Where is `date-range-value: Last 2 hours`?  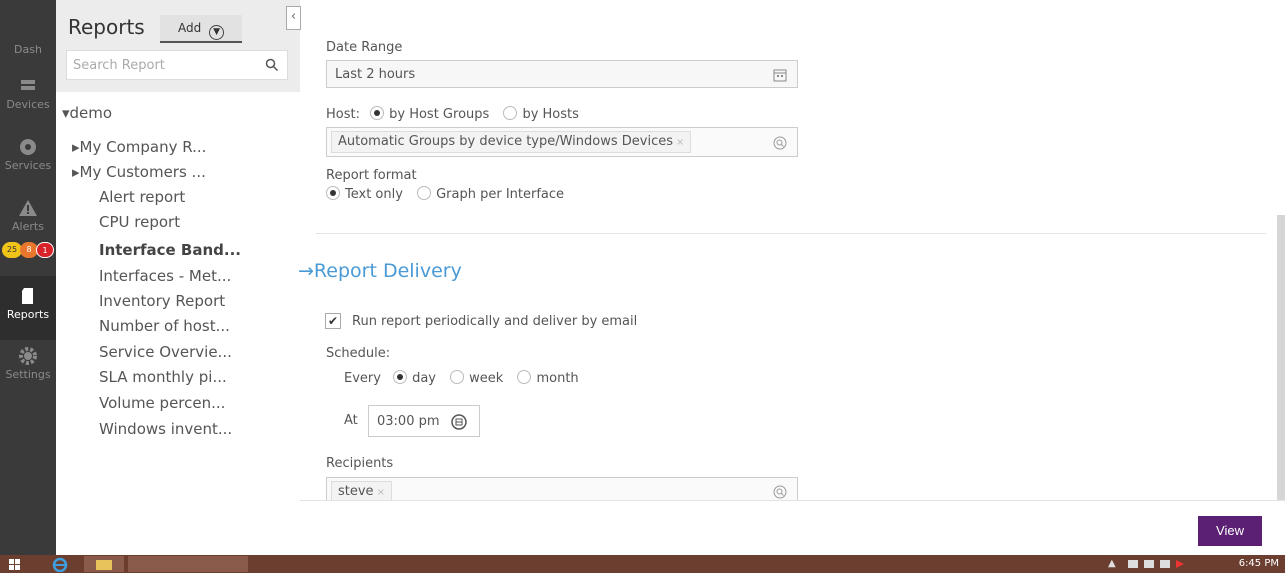
date-range-value: Last 2 hours is located at coordinates (375, 74).